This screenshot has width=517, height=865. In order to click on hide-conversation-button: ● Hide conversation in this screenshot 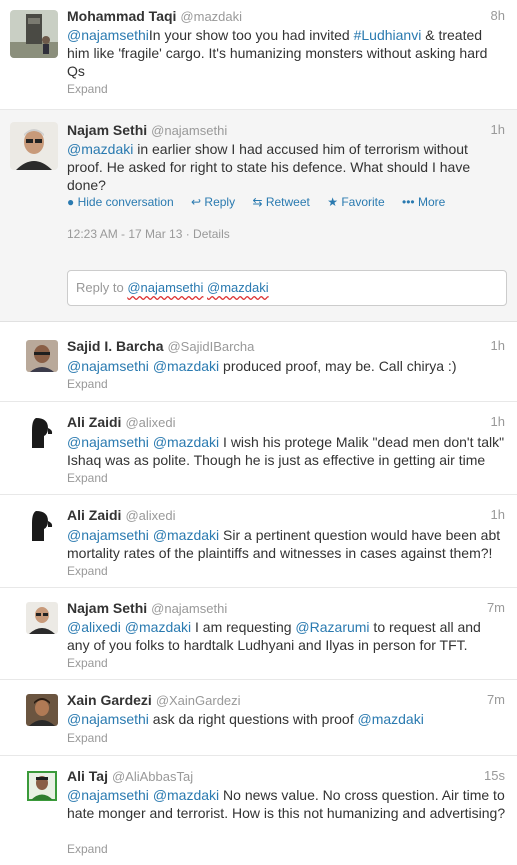, I will do `click(120, 202)`.